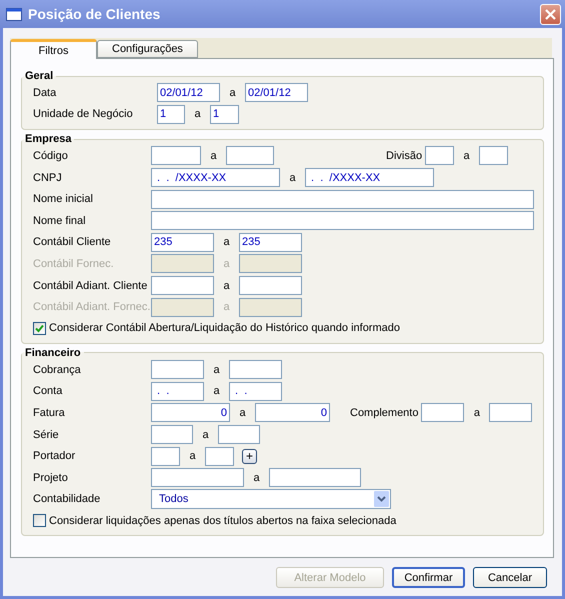 Image resolution: width=565 pixels, height=599 pixels. What do you see at coordinates (60, 220) in the screenshot?
I see `field-label: Nome final` at bounding box center [60, 220].